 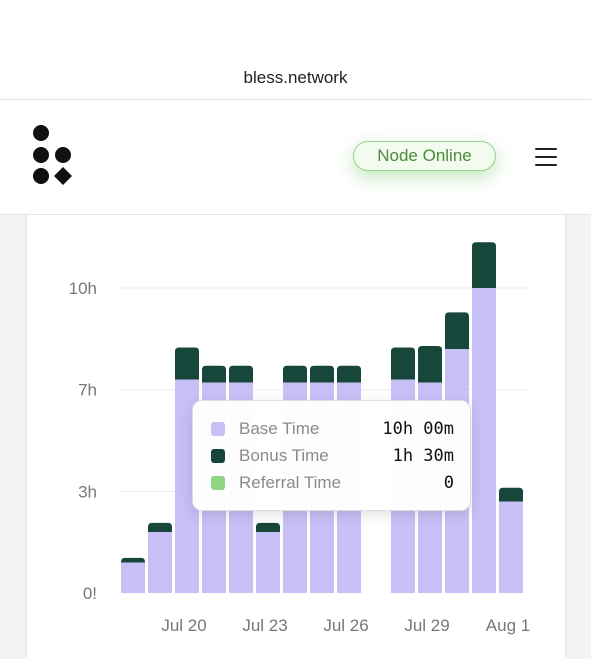 I want to click on tooltip-value: 1h 30m, so click(x=423, y=456).